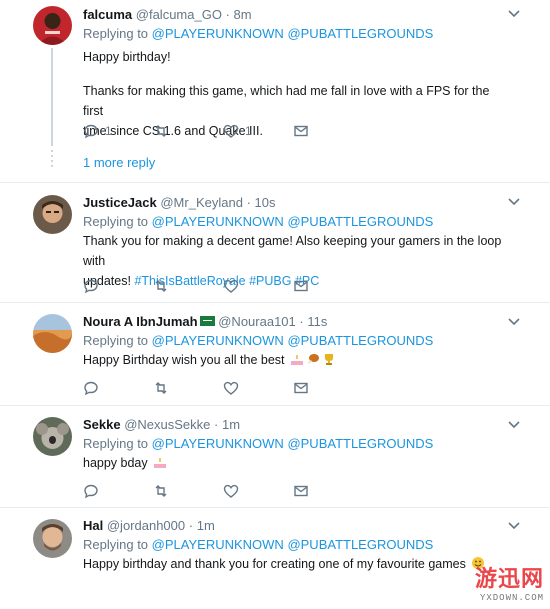  Describe the element at coordinates (119, 162) in the screenshot. I see `more-replies-link: 1 more reply` at that location.